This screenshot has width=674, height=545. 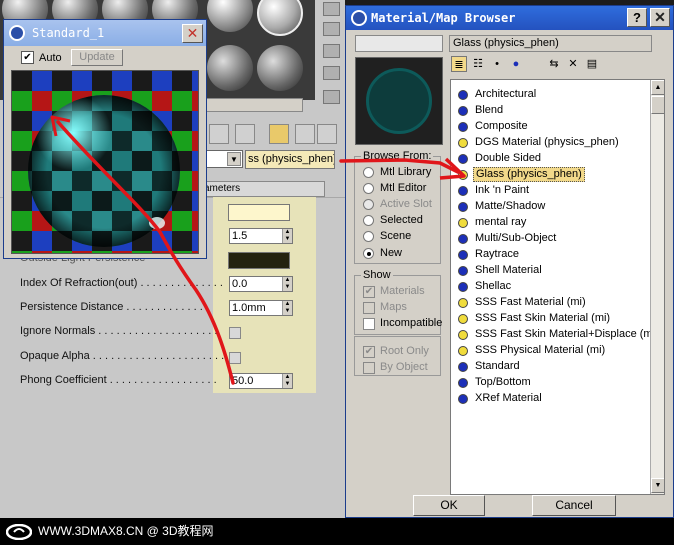 I want to click on standard-window-close-button: ✕, so click(x=192, y=33).